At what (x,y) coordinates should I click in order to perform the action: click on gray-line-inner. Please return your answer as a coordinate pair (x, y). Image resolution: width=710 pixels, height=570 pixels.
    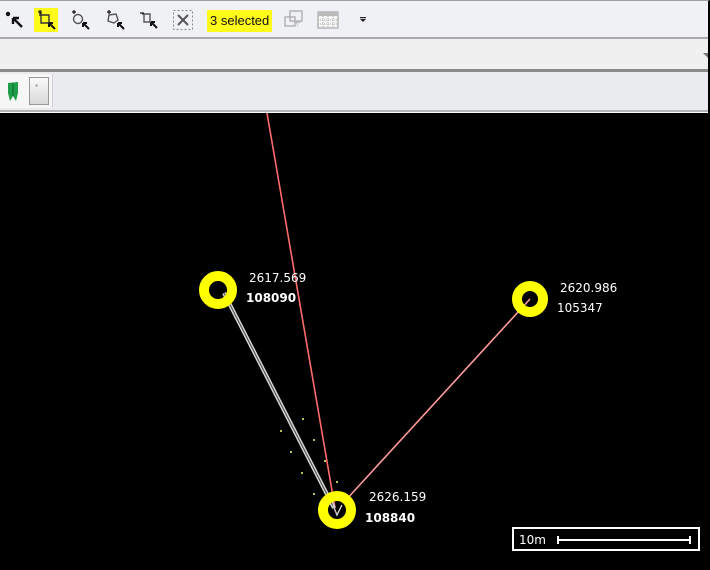
    Looking at the image, I should click on (279, 400).